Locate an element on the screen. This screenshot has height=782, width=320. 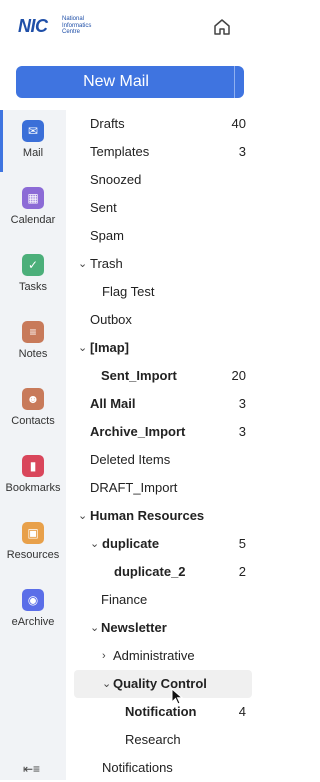
app-header: NIC National Informatics Centre is located at coordinates (130, 26).